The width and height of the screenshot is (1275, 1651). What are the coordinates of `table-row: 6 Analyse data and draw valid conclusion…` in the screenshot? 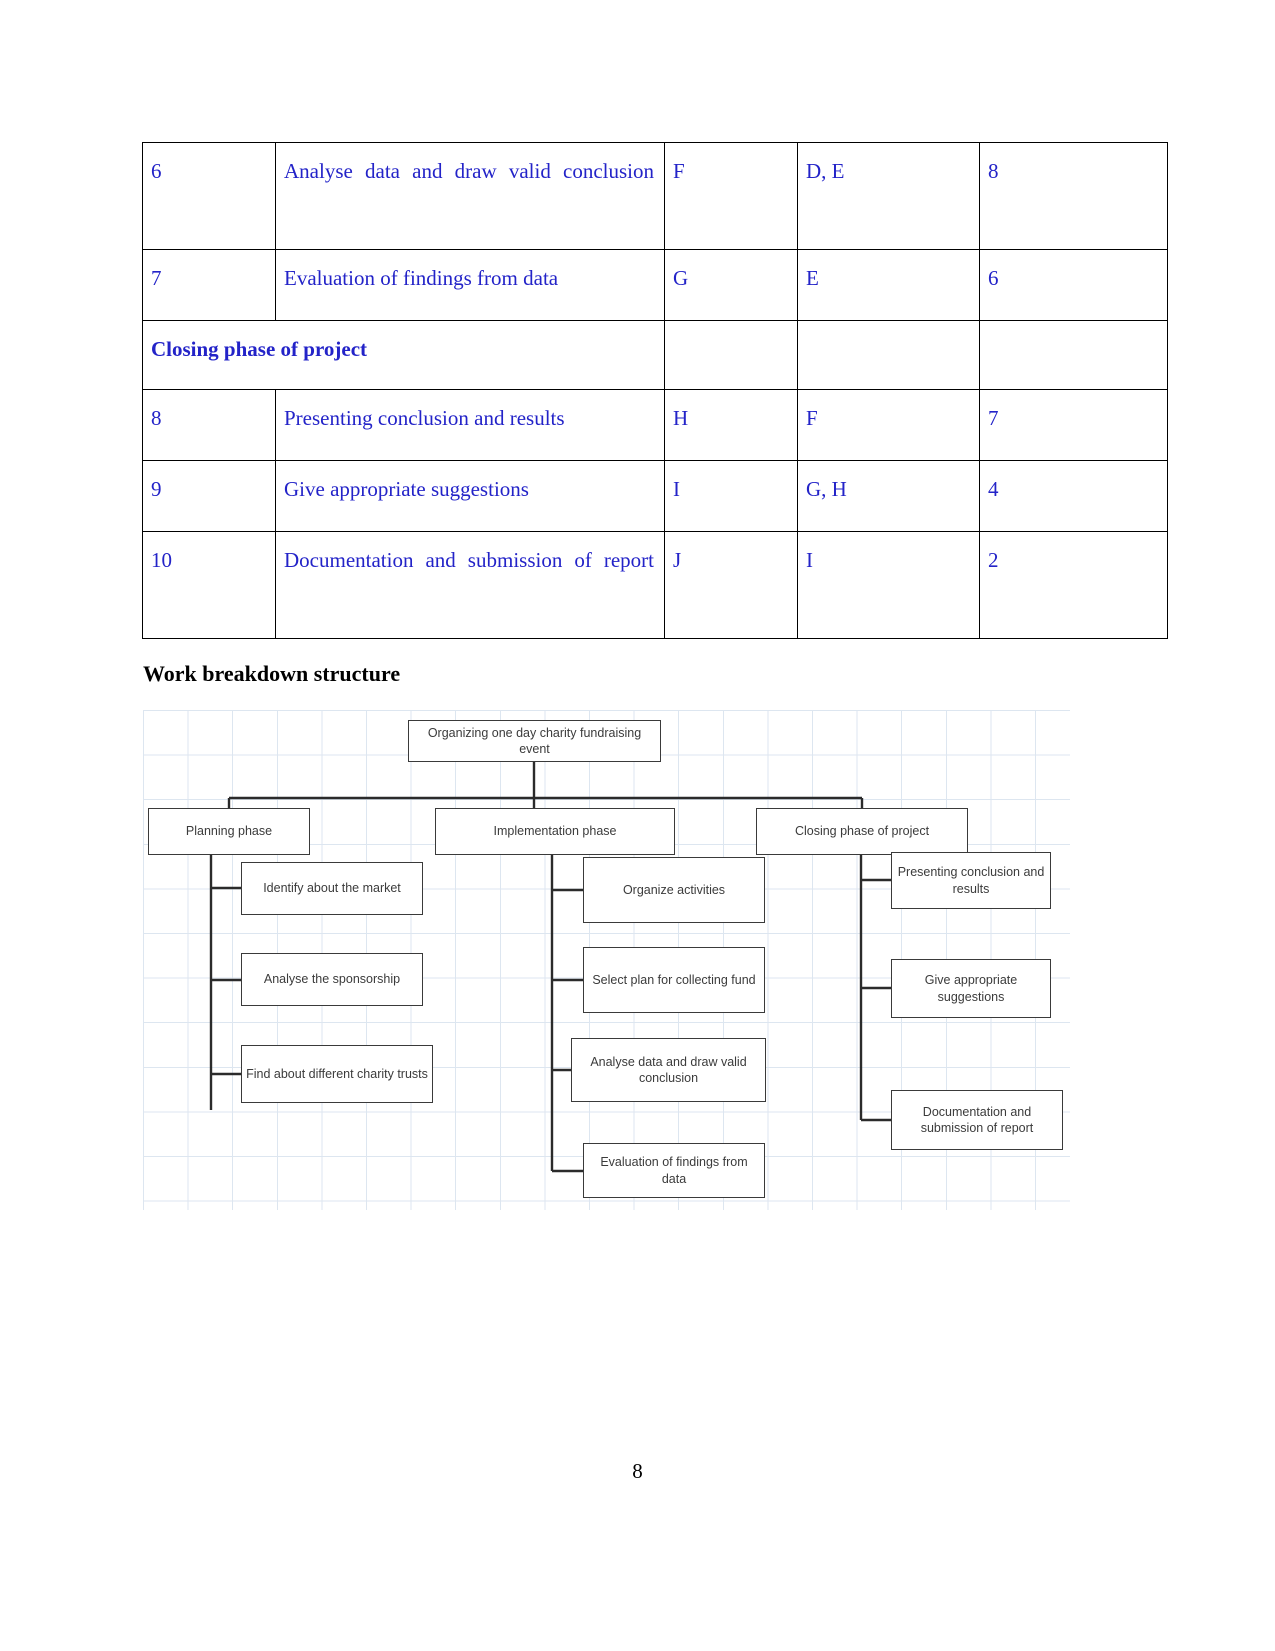 It's located at (655, 196).